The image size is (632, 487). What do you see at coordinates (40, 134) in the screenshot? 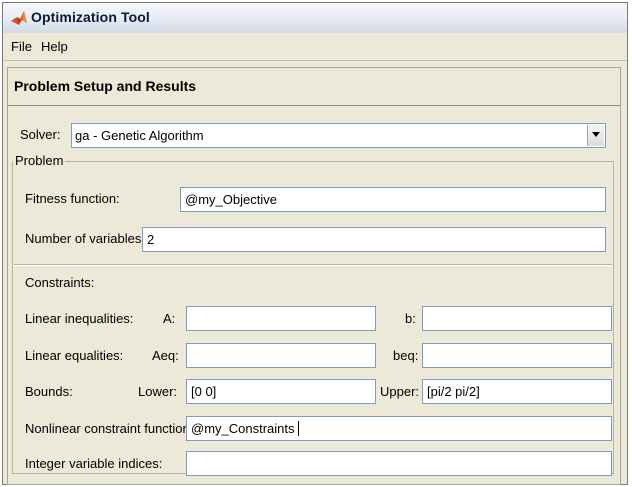
I see `solver-label: Solver:` at bounding box center [40, 134].